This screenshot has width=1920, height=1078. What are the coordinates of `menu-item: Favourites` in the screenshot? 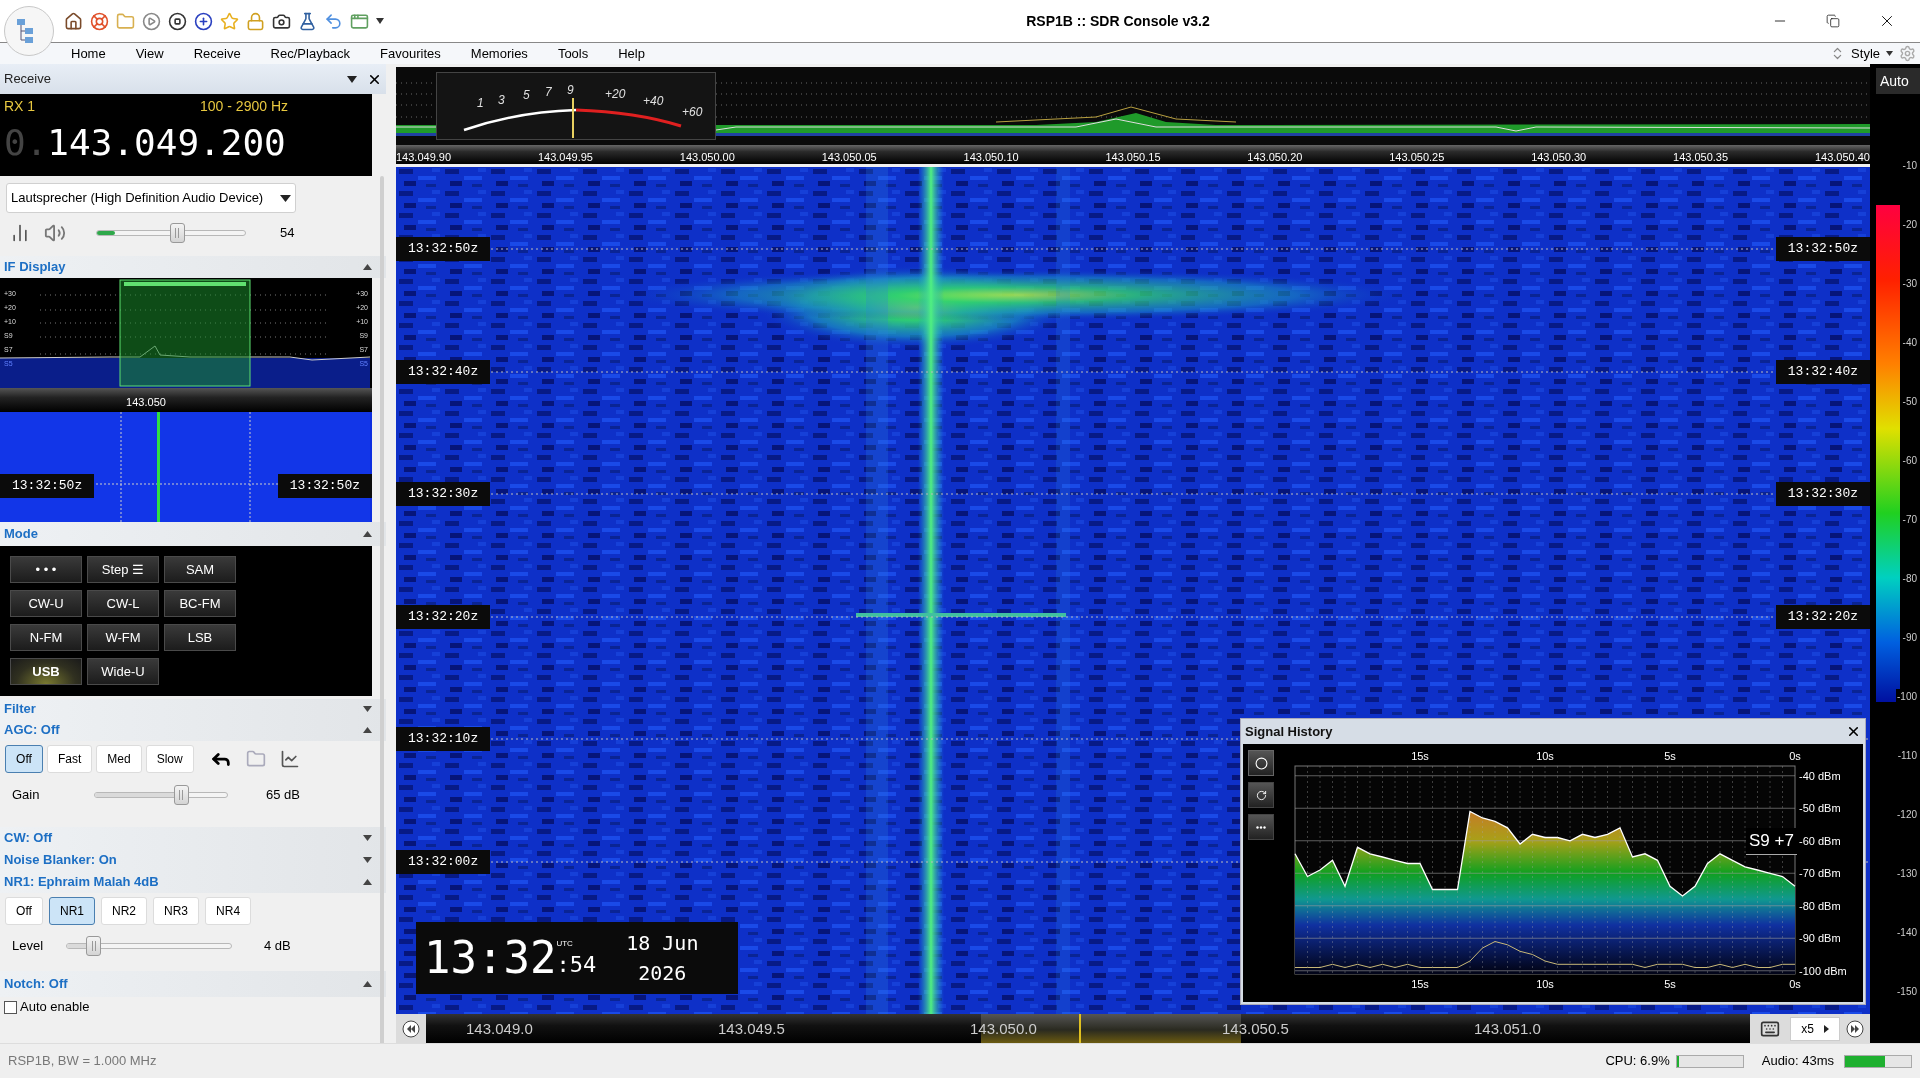 It's located at (410, 53).